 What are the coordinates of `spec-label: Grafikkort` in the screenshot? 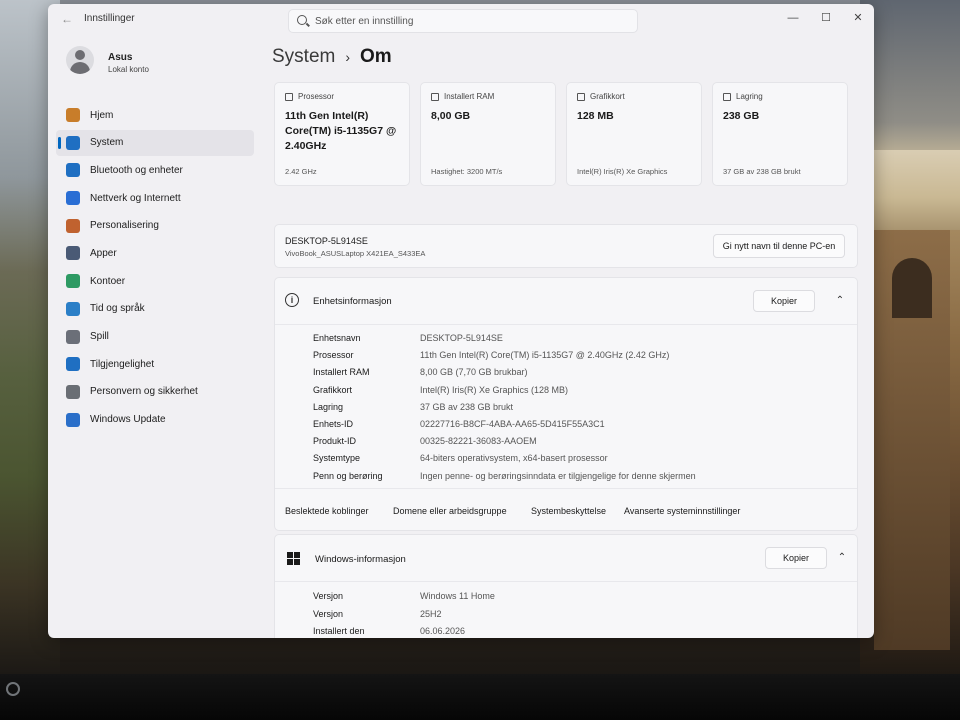 It's located at (333, 389).